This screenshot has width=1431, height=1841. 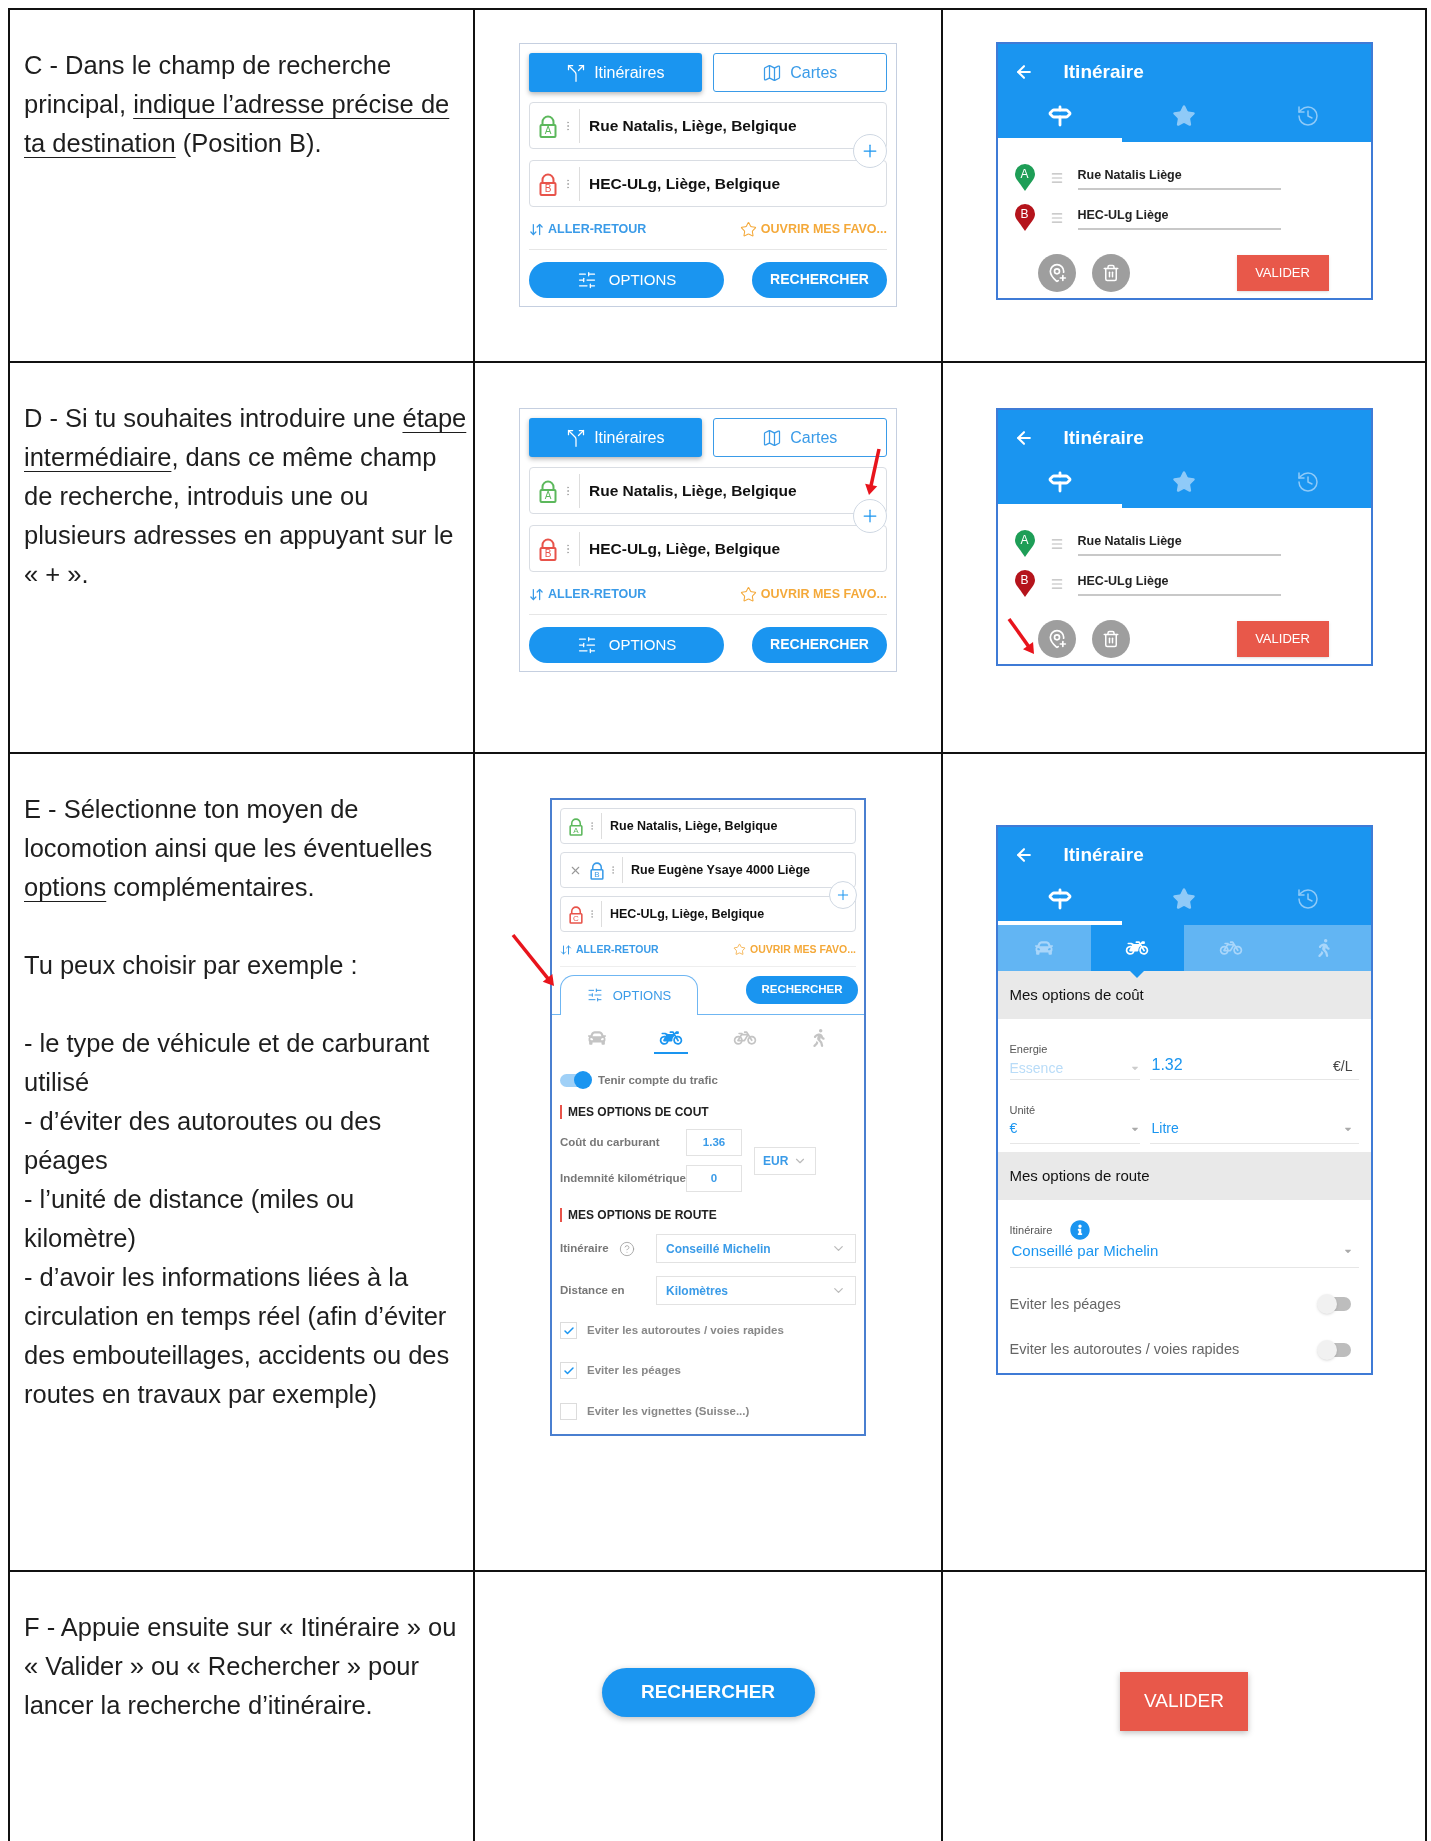 What do you see at coordinates (1254, 1060) in the screenshot?
I see `price-field: 1.32 €/L` at bounding box center [1254, 1060].